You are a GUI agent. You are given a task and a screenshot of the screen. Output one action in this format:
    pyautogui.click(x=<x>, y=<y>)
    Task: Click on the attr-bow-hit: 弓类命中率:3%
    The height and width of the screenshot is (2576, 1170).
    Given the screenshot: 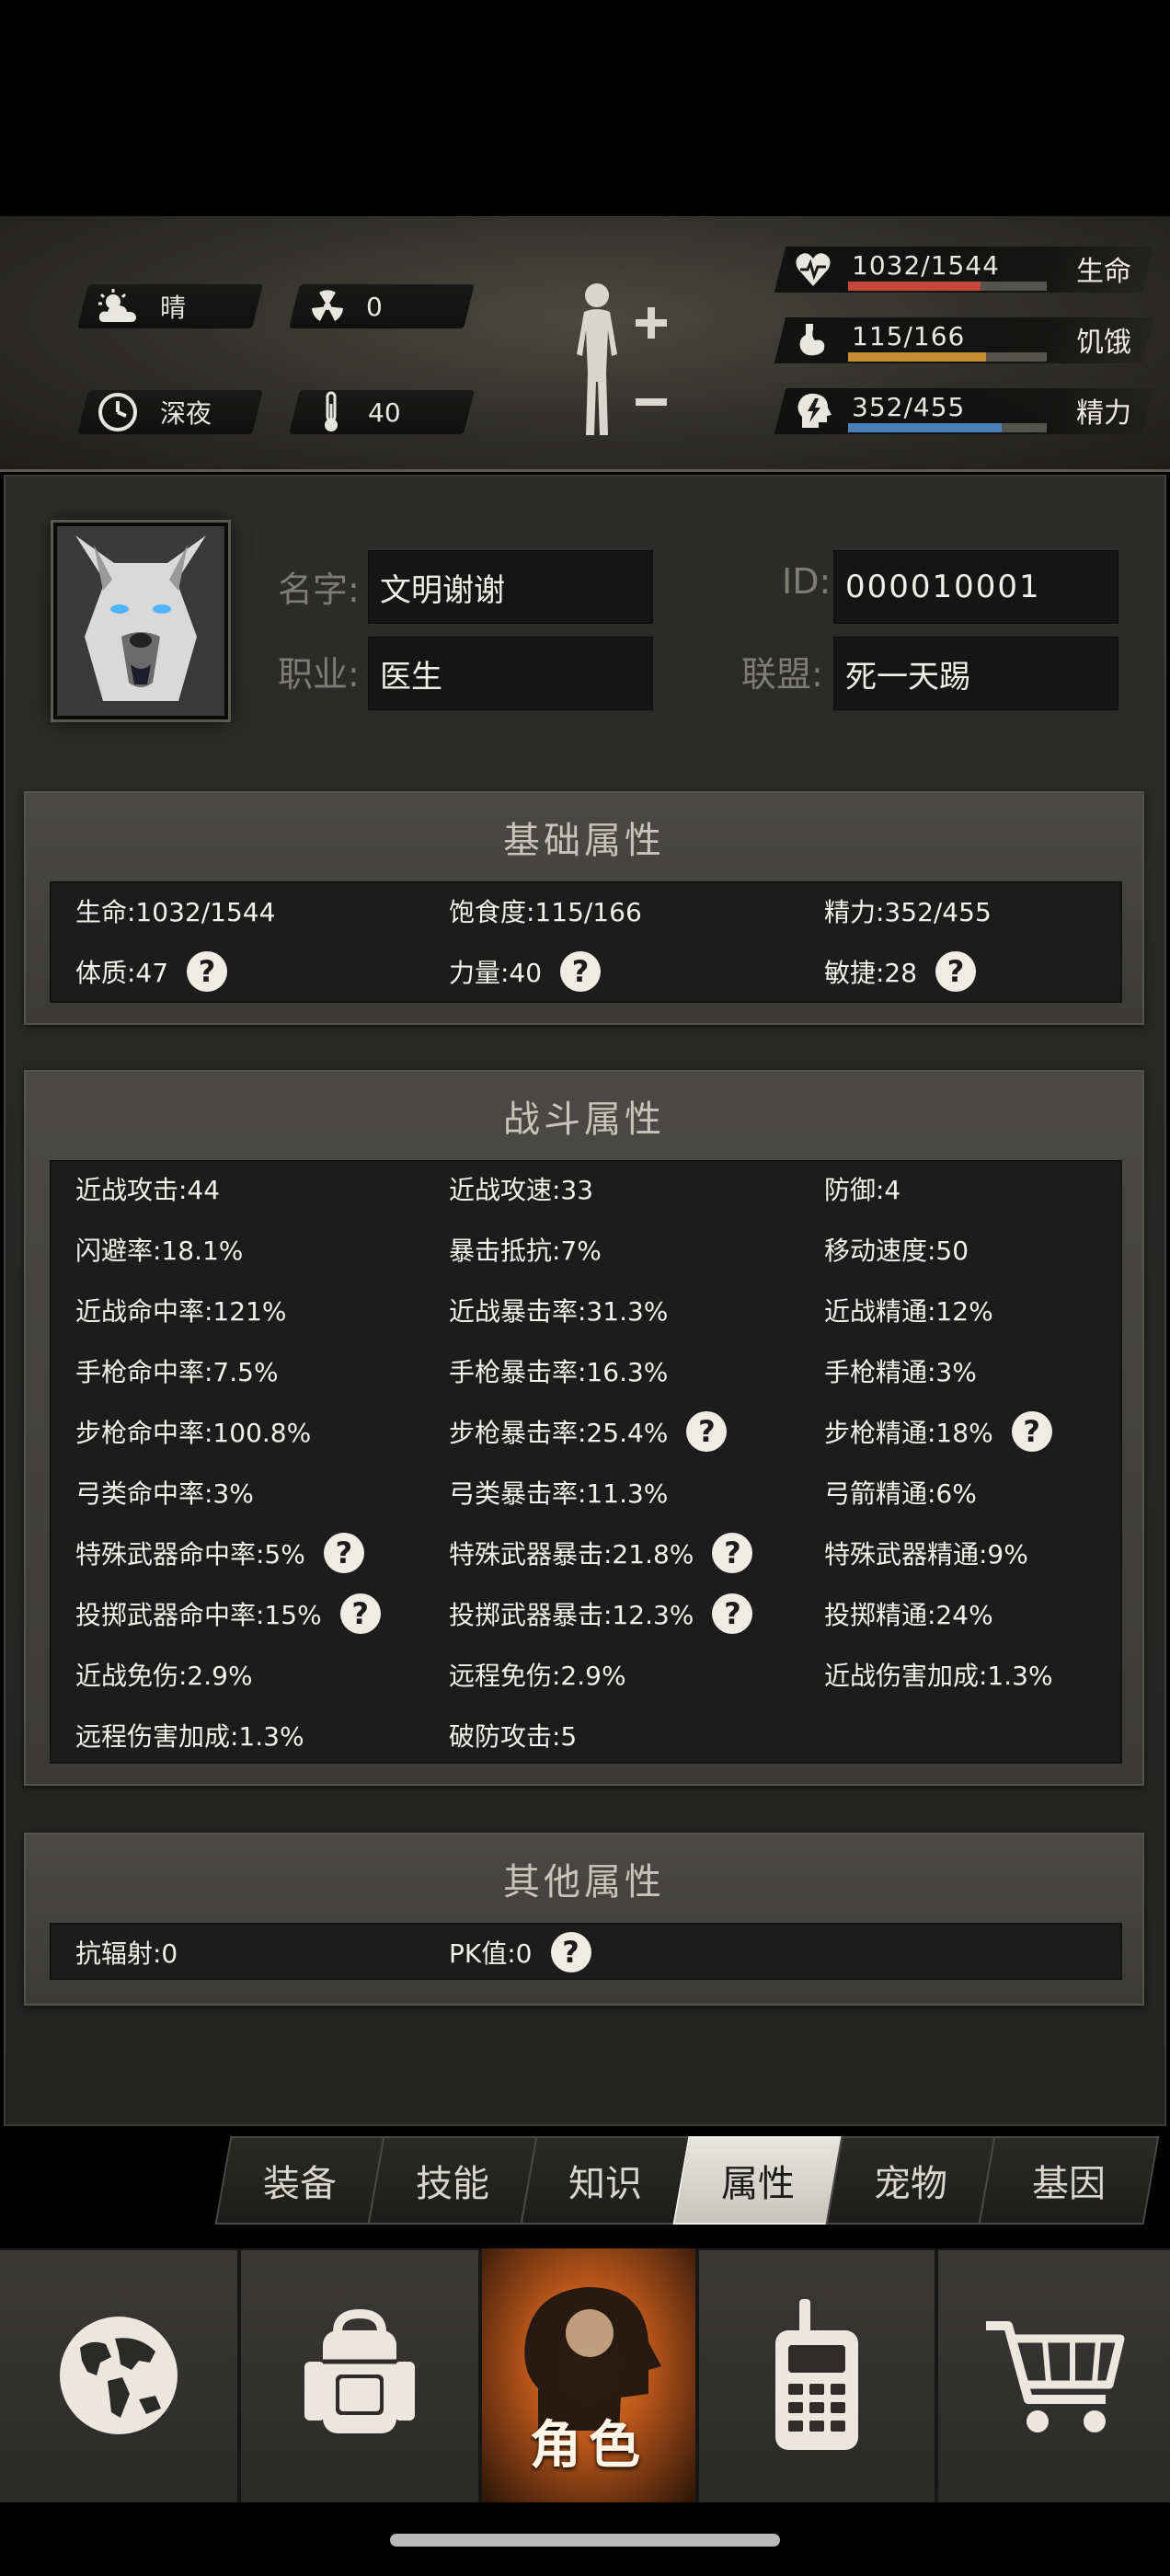 What is the action you would take?
    pyautogui.click(x=164, y=1493)
    